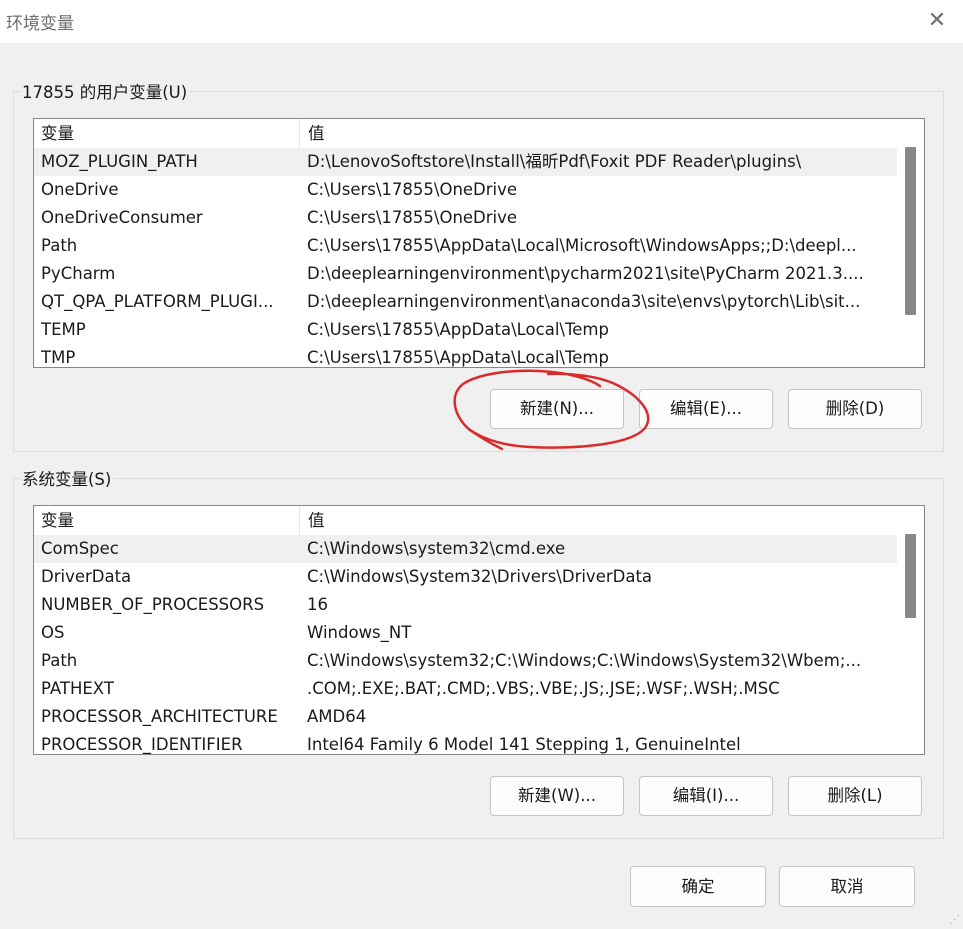  Describe the element at coordinates (465, 717) in the screenshot. I see `table-row: PROCESSOR_ARCHITECTURE AMD64` at that location.